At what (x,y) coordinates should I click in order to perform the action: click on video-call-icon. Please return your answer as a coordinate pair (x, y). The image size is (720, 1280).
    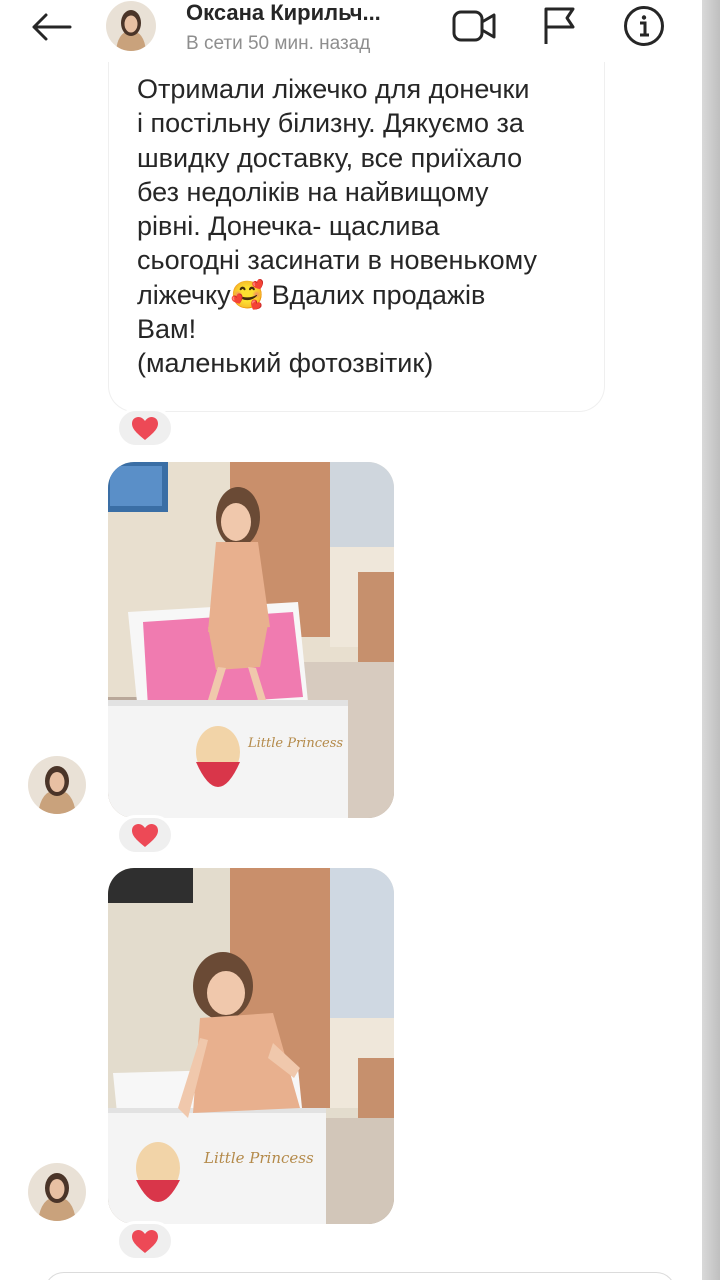
    Looking at the image, I should click on (474, 26).